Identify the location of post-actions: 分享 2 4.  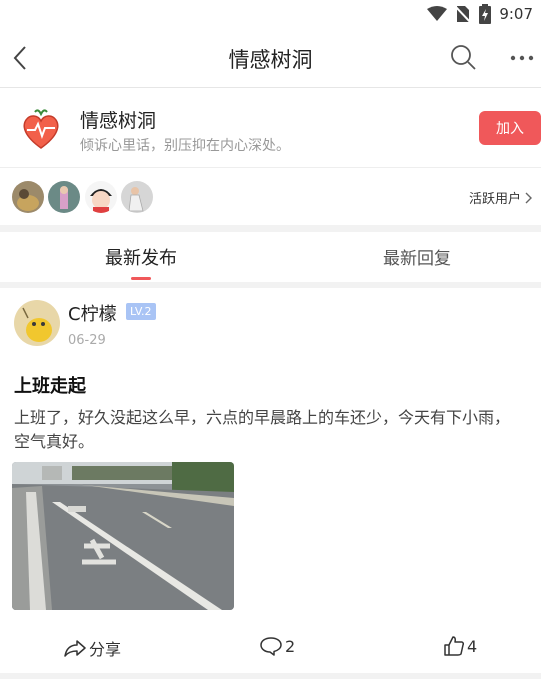
(270, 648).